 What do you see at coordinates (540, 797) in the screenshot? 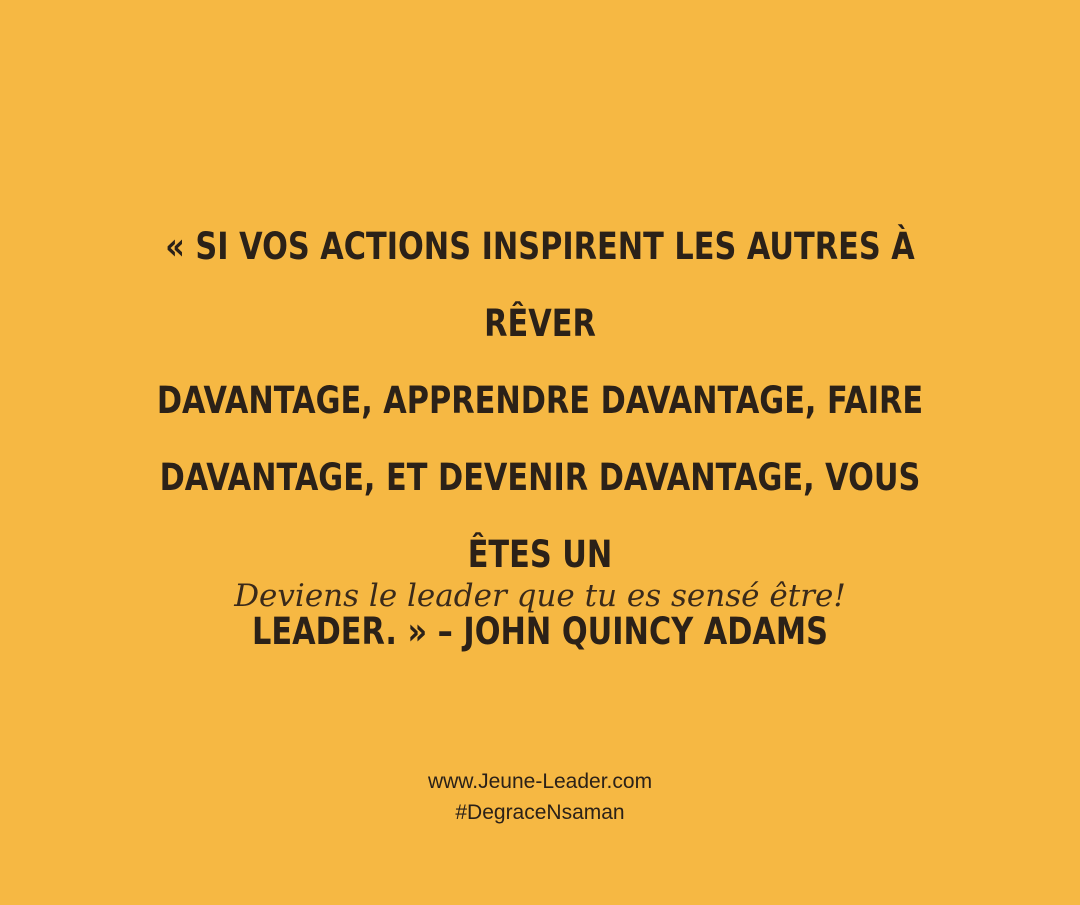
I see `footer: www.Jeune-Leader.com #DegraceNsaman` at bounding box center [540, 797].